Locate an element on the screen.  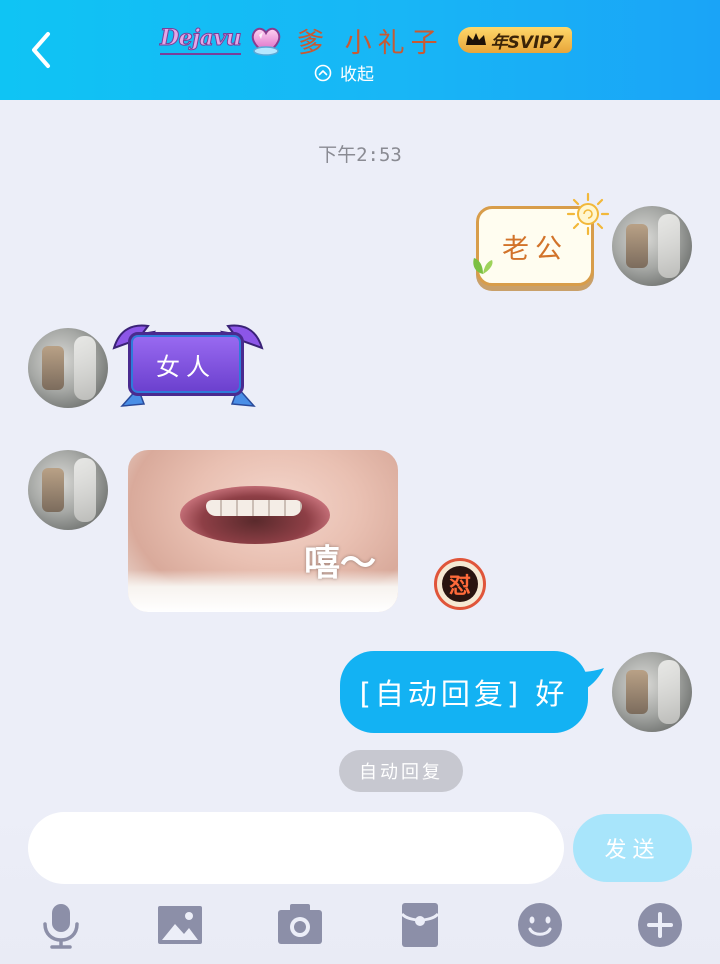
reaction-glyph: 怼 is located at coordinates (460, 584).